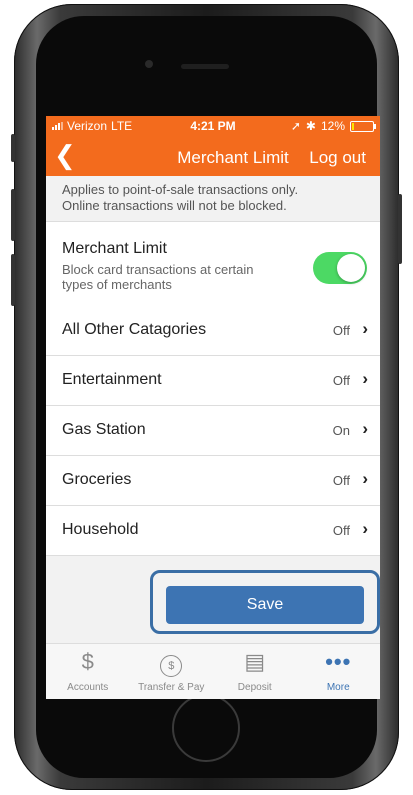 This screenshot has width=413, height=795. I want to click on category-row-household: Household Off ›, so click(213, 531).